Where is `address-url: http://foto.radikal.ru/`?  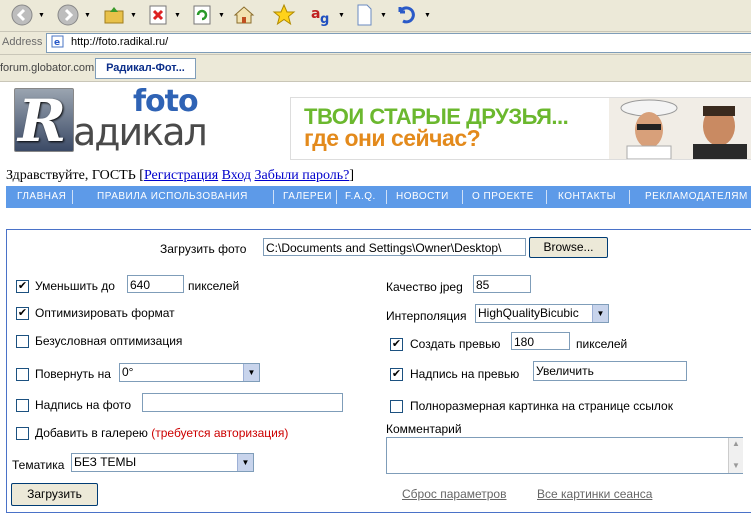
address-url: http://foto.radikal.ru/ is located at coordinates (119, 42).